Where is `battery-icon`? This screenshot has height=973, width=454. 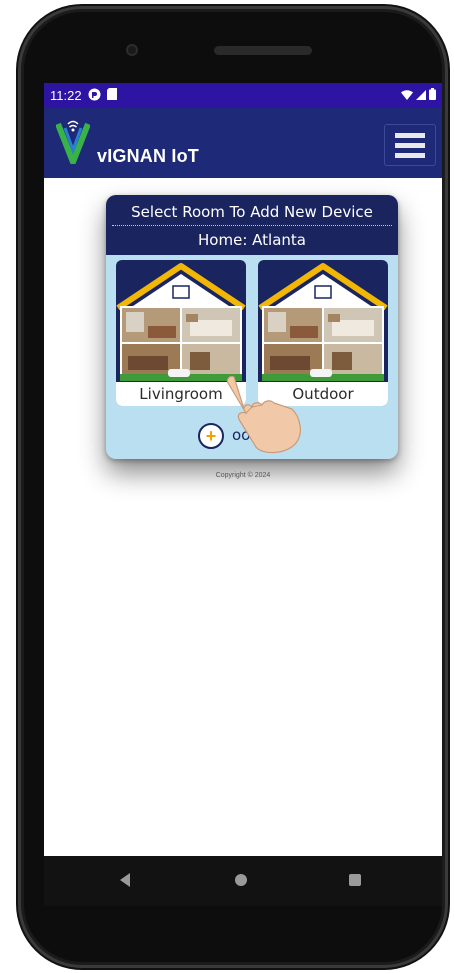
battery-icon is located at coordinates (432, 95).